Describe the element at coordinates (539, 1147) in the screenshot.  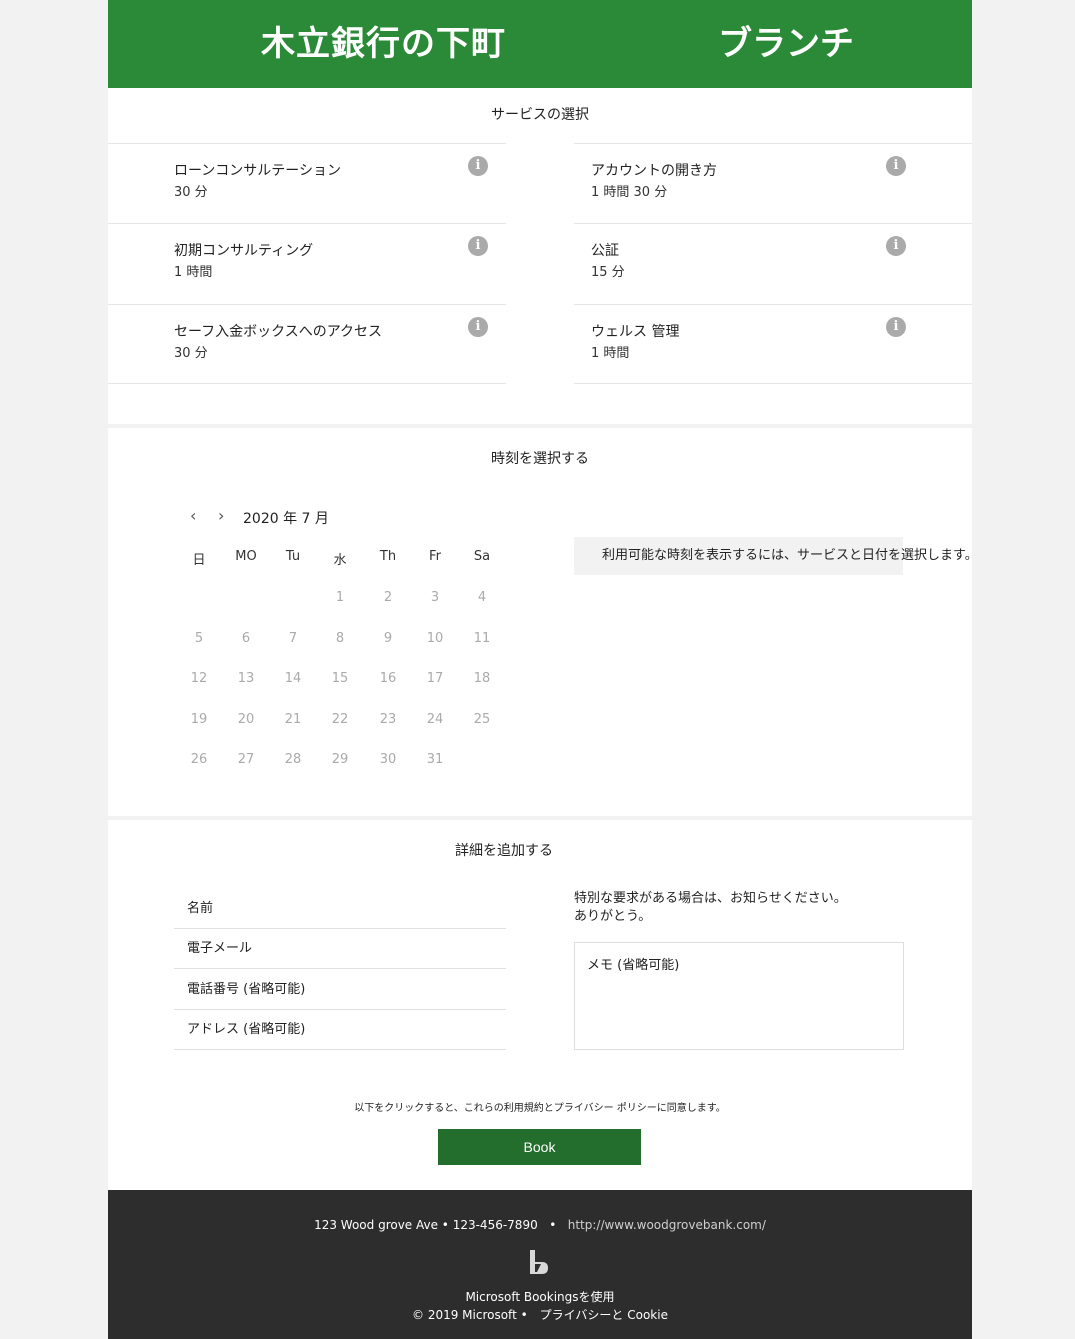
I see `book-button: Book` at that location.